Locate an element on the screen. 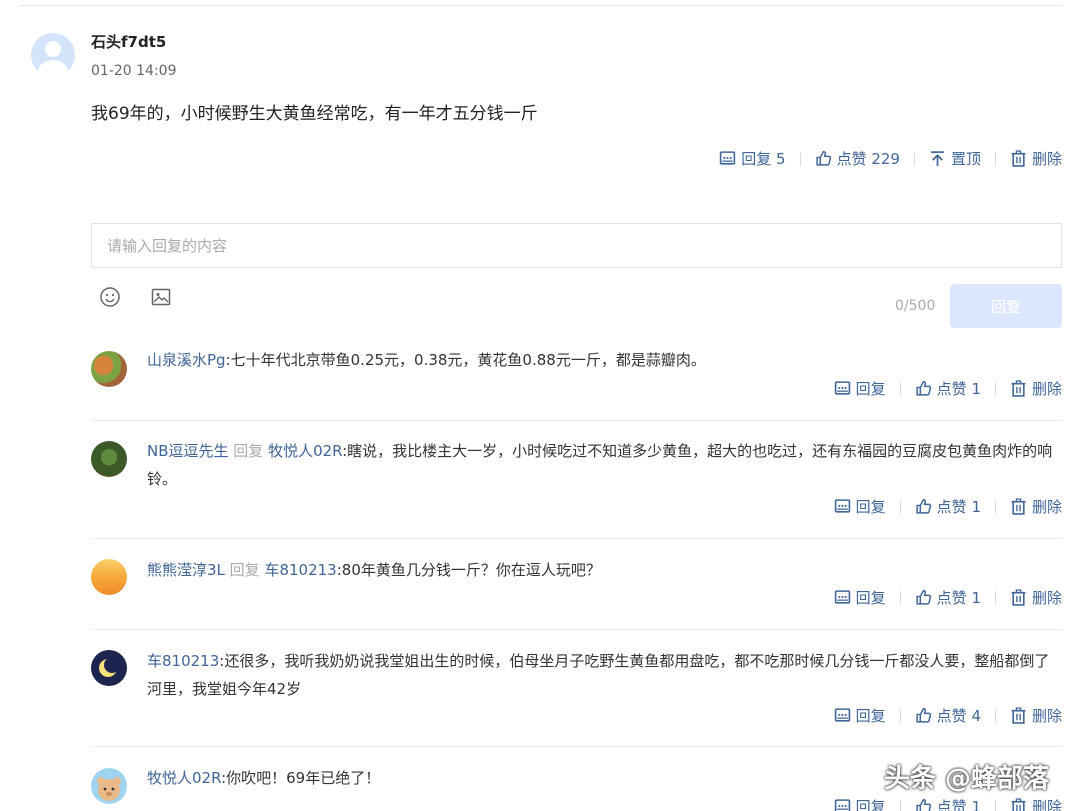 This screenshot has height=811, width=1080. reply-content: :你吹吧！69年已绝了！ is located at coordinates (301, 778).